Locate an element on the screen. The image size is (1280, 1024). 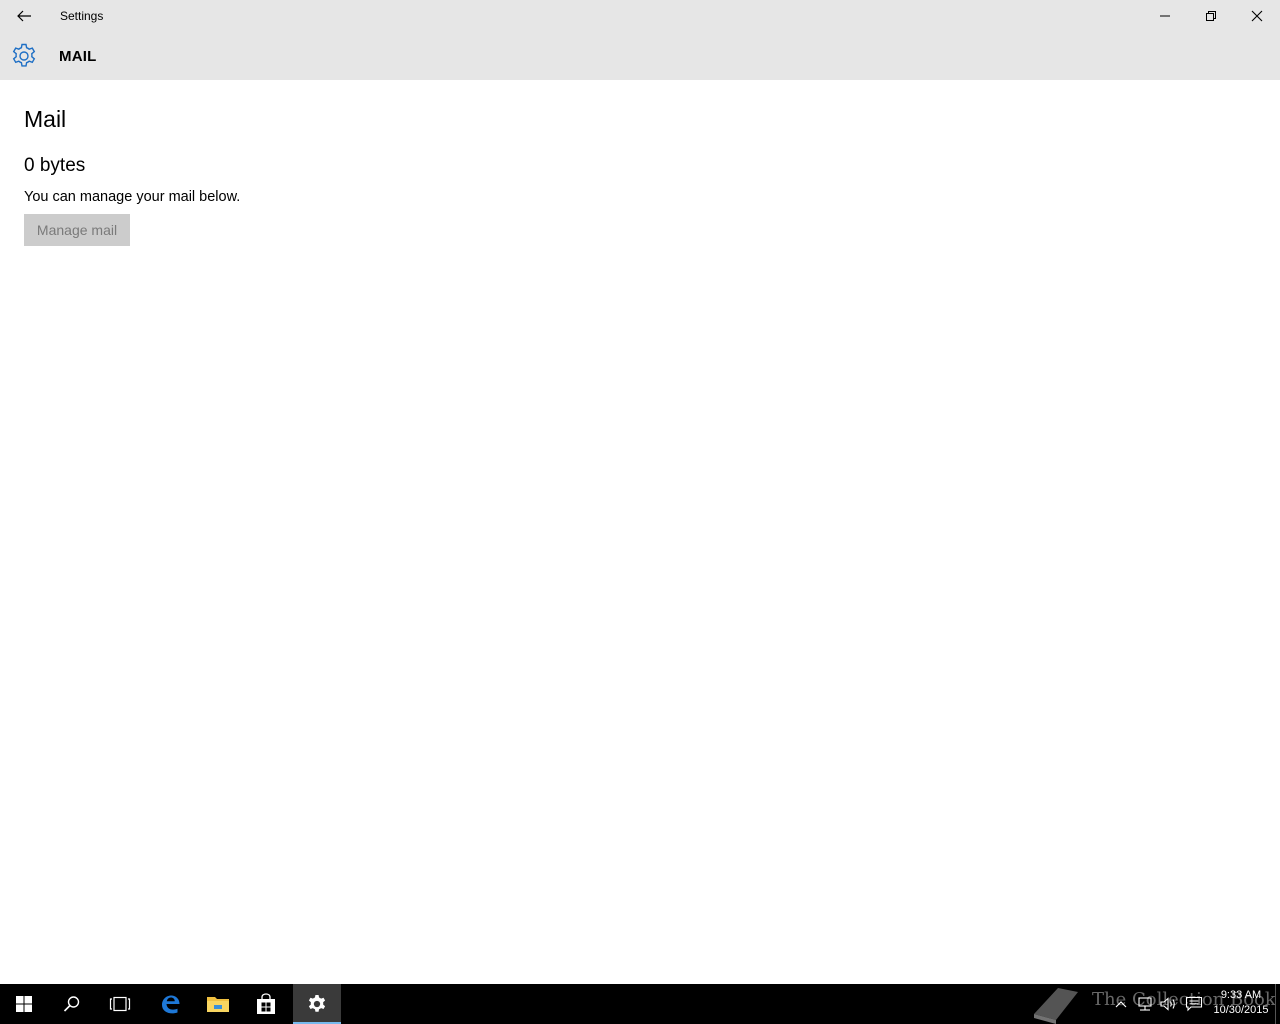
page-title: Mail is located at coordinates (45, 119).